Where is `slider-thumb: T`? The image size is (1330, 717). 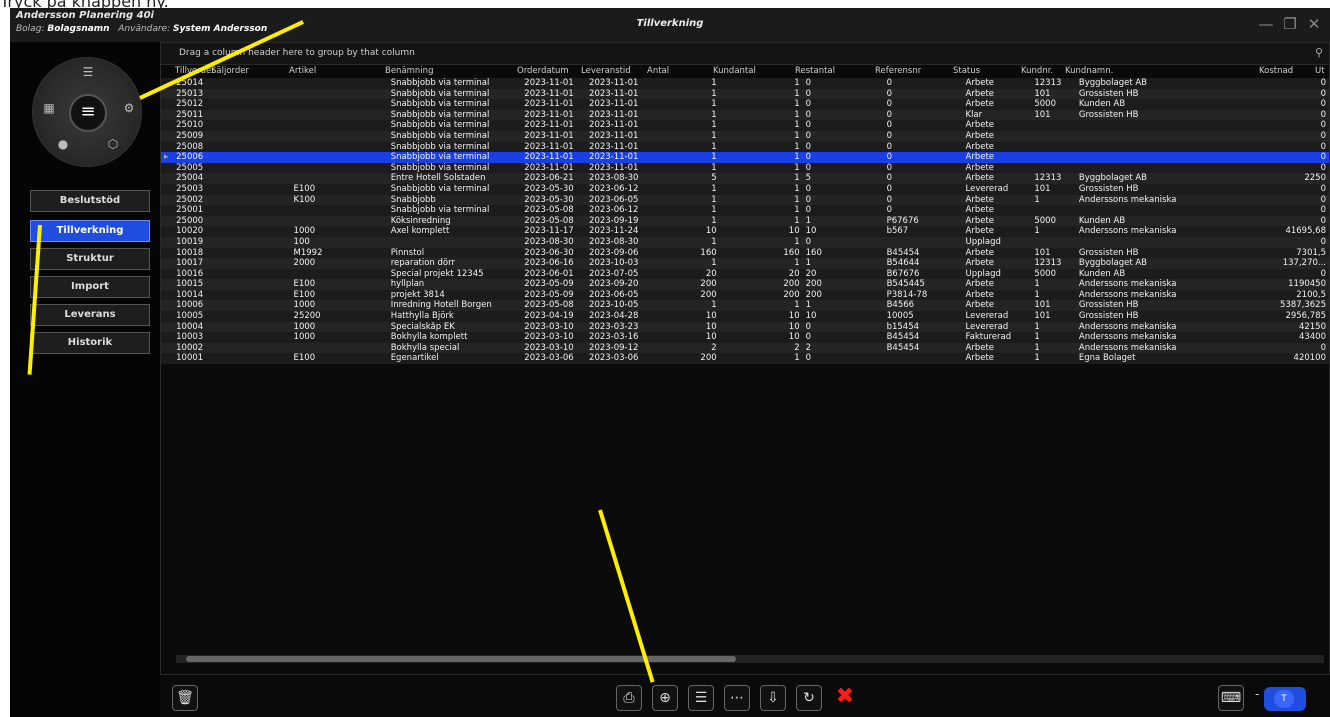
slider-thumb: T is located at coordinates (1284, 699).